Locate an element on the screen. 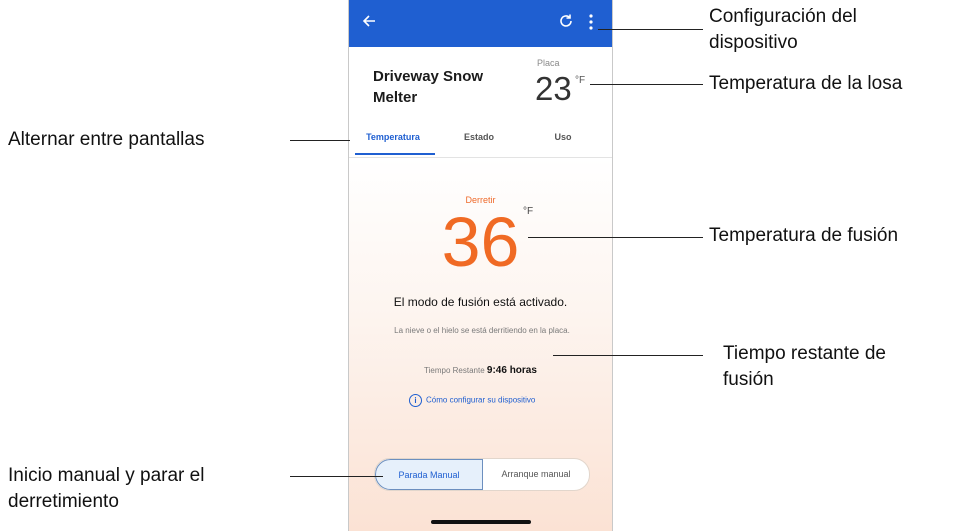 This screenshot has height=531, width=961. annotation-toggle-screens: Alternar entre pantallas is located at coordinates (106, 139).